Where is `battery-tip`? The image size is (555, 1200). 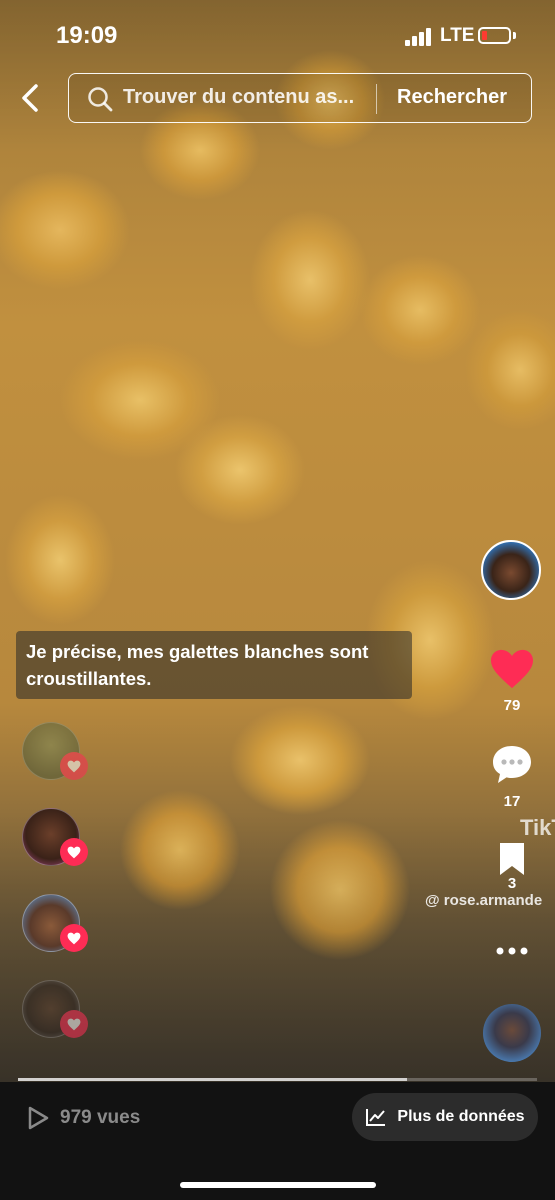 battery-tip is located at coordinates (514, 35).